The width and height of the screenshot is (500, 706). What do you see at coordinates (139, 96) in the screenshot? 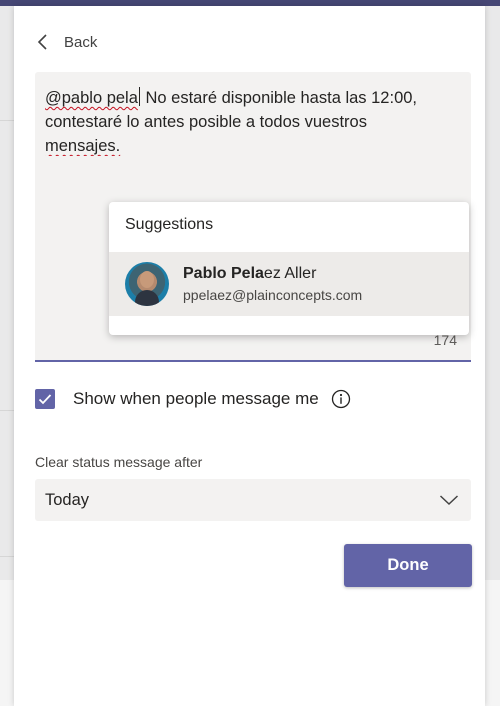
I see `text-caret` at bounding box center [139, 96].